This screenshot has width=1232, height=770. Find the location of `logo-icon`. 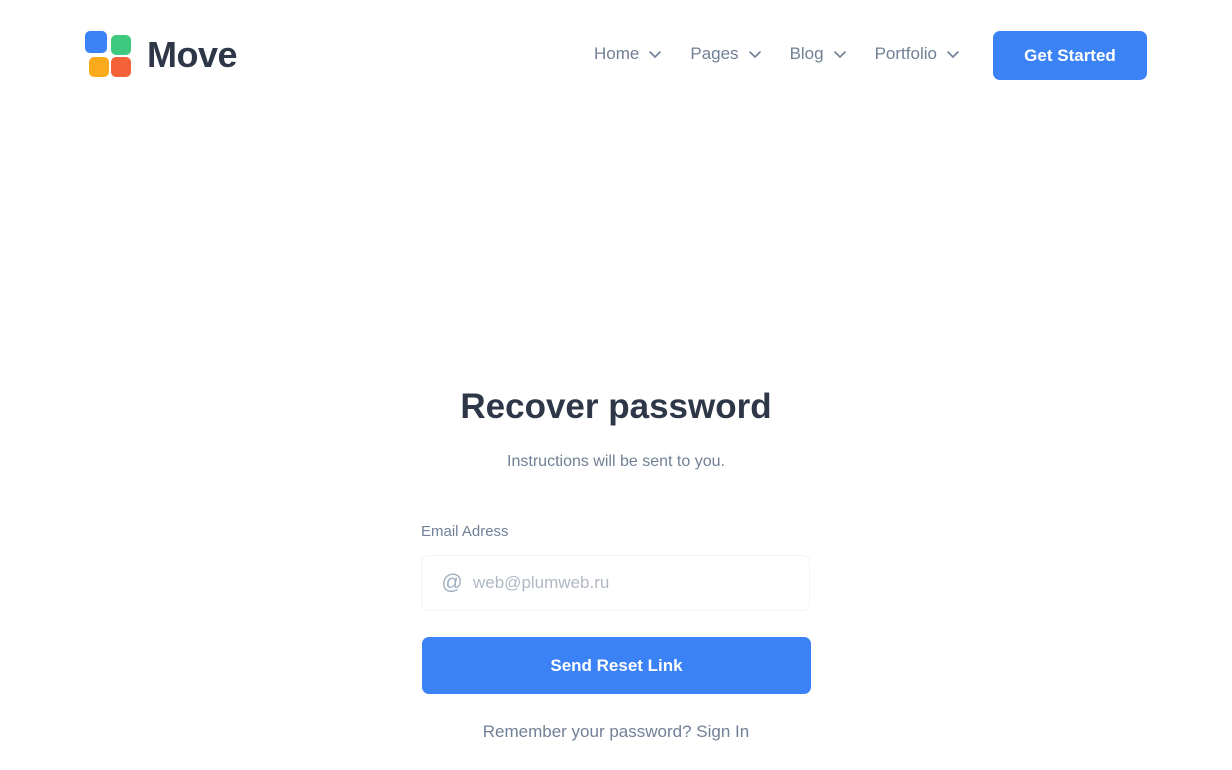

logo-icon is located at coordinates (109, 55).